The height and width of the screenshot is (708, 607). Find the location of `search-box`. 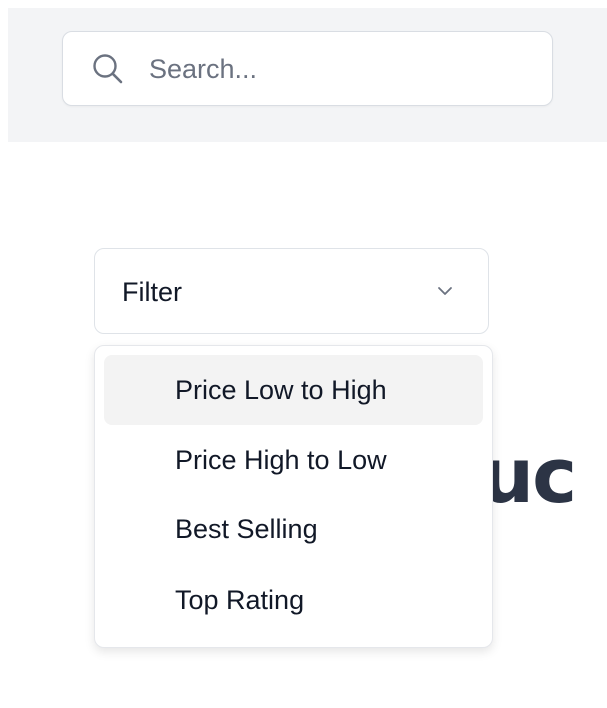

search-box is located at coordinates (307, 68).